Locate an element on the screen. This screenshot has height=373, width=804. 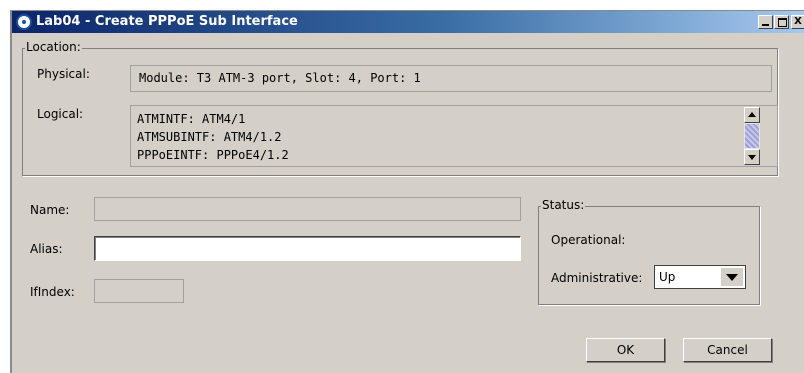
title-bar: Lab04 - Create PPPoE Sub Interface X is located at coordinates (408, 22).